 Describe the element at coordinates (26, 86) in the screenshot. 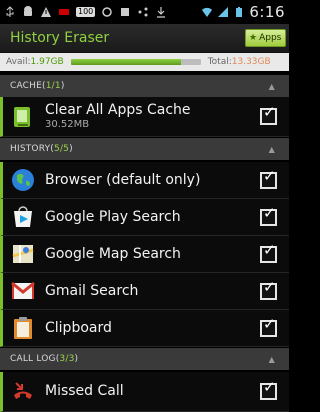

I see `section-title: CACHE` at that location.